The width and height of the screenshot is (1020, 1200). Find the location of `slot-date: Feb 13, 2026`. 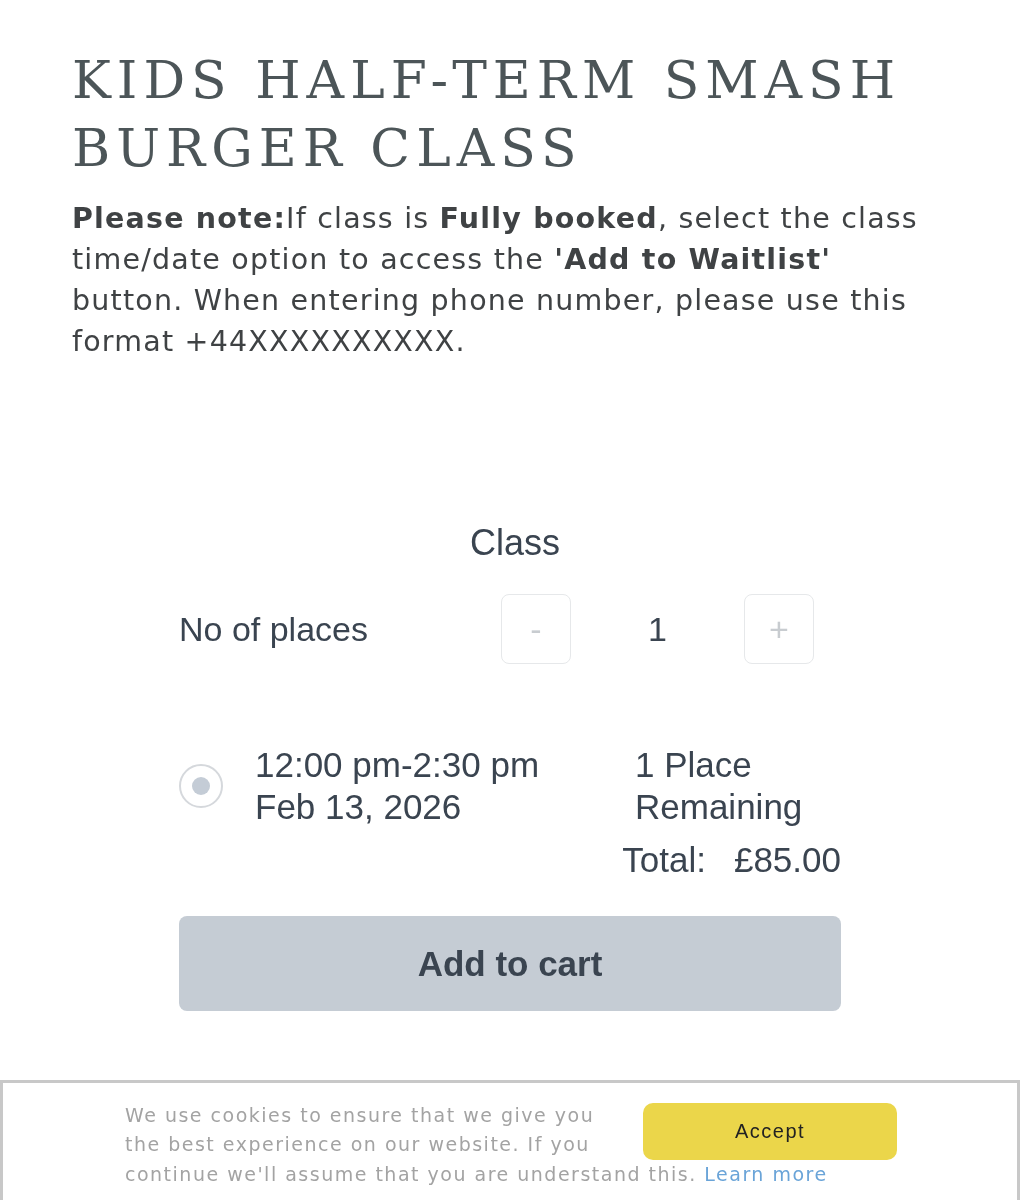

slot-date: Feb 13, 2026 is located at coordinates (359, 807).